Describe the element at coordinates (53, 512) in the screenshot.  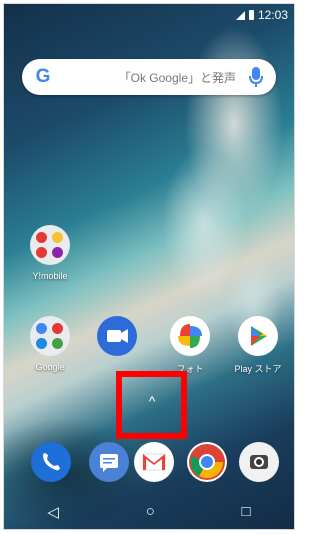
I see `back-icon: ◁` at that location.